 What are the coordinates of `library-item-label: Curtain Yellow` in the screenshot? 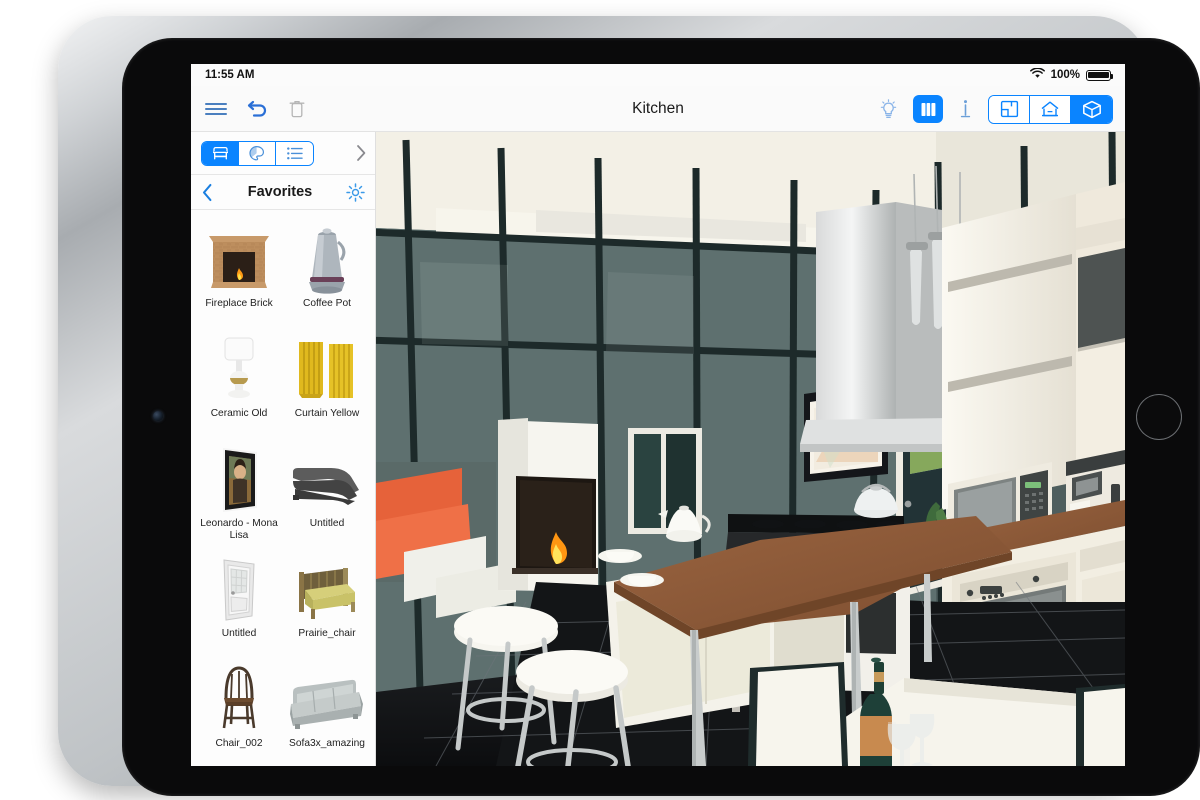 It's located at (327, 413).